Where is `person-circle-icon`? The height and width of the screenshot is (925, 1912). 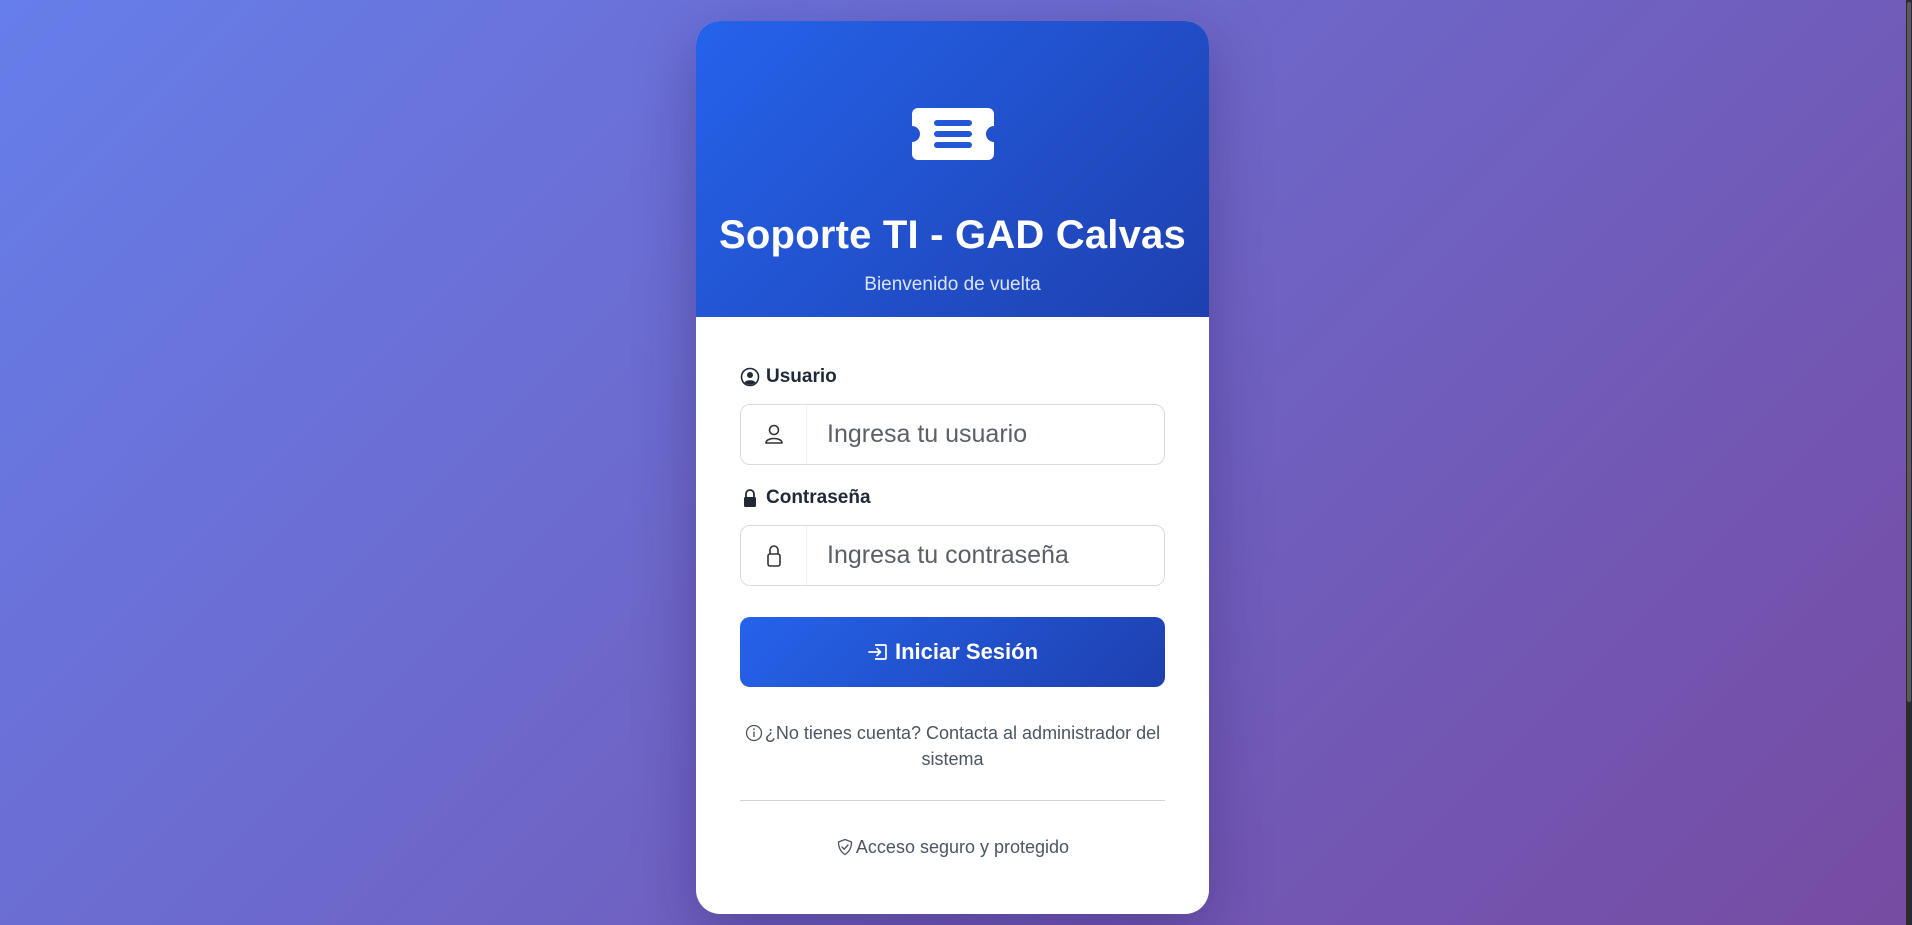
person-circle-icon is located at coordinates (750, 377).